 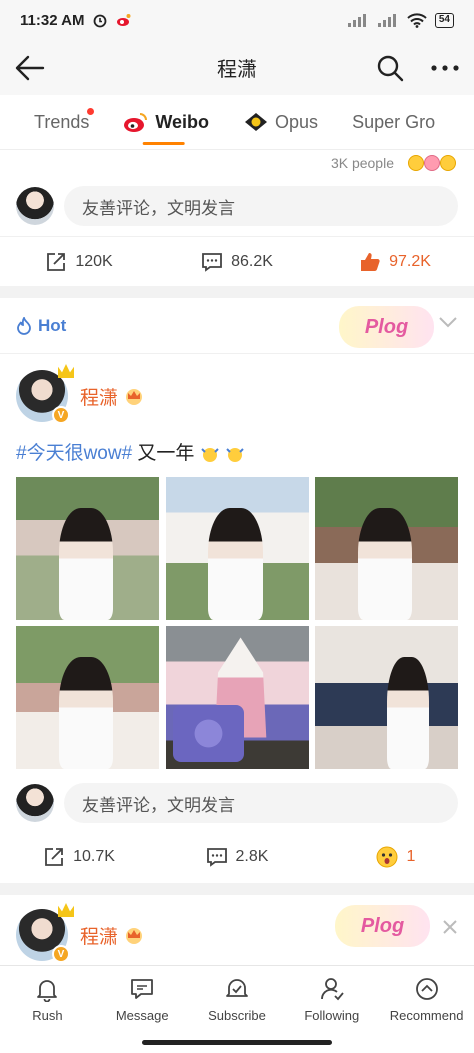 I want to click on share-button: 120K, so click(x=79, y=262).